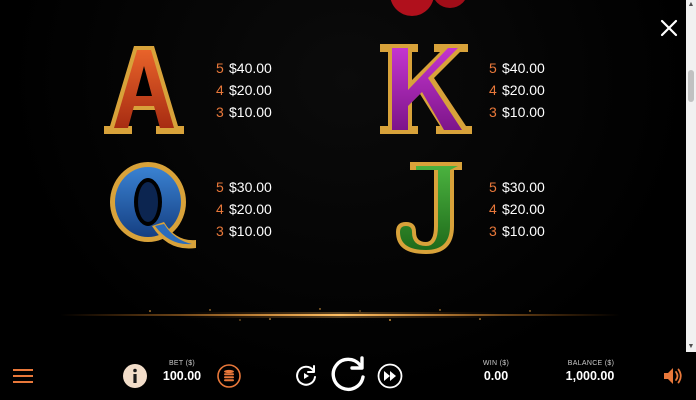 This screenshot has width=696, height=400. What do you see at coordinates (496, 376) in the screenshot?
I see `win-value: 0.00` at bounding box center [496, 376].